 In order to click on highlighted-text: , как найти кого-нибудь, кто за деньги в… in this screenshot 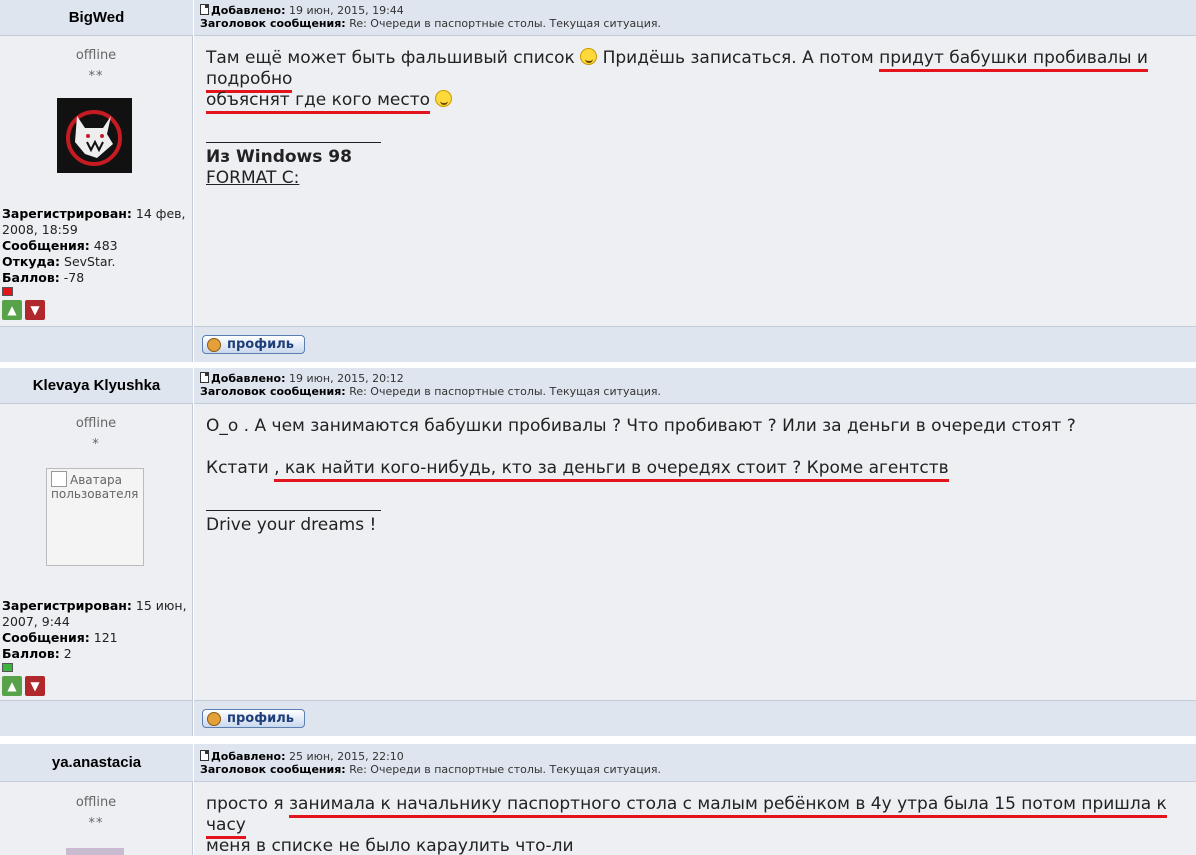, I will do `click(611, 470)`.